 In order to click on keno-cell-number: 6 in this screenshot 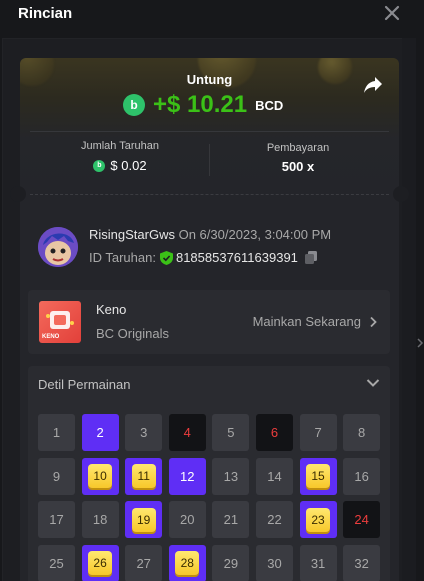, I will do `click(274, 432)`.